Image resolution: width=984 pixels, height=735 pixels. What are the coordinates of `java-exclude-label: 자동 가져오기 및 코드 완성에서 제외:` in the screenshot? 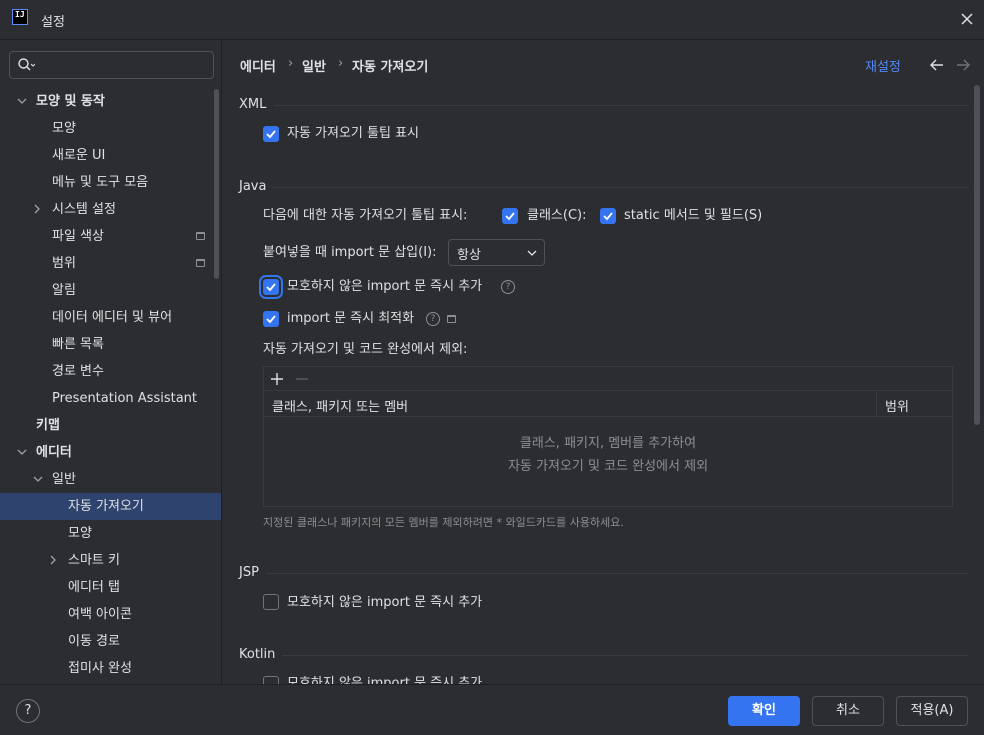 It's located at (365, 349).